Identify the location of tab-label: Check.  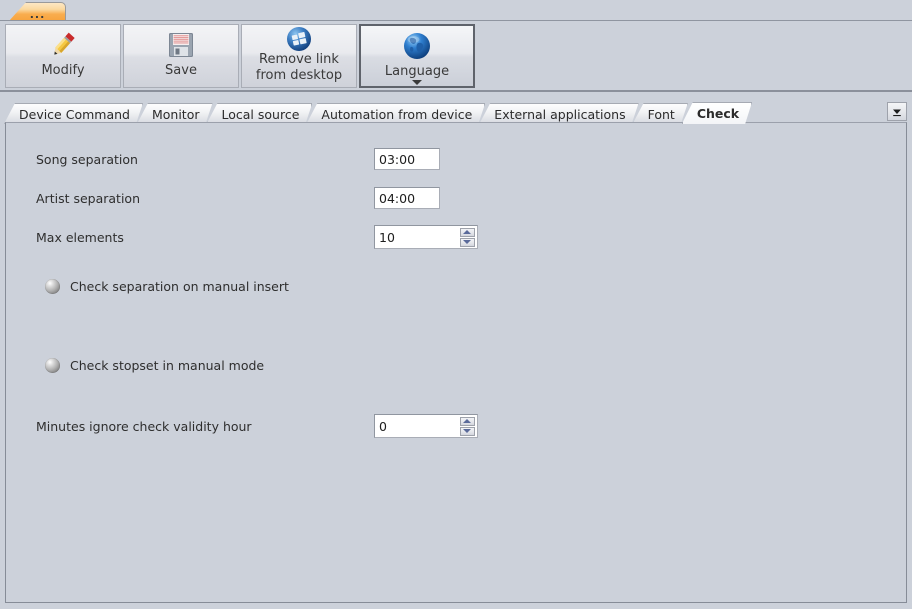
(718, 113).